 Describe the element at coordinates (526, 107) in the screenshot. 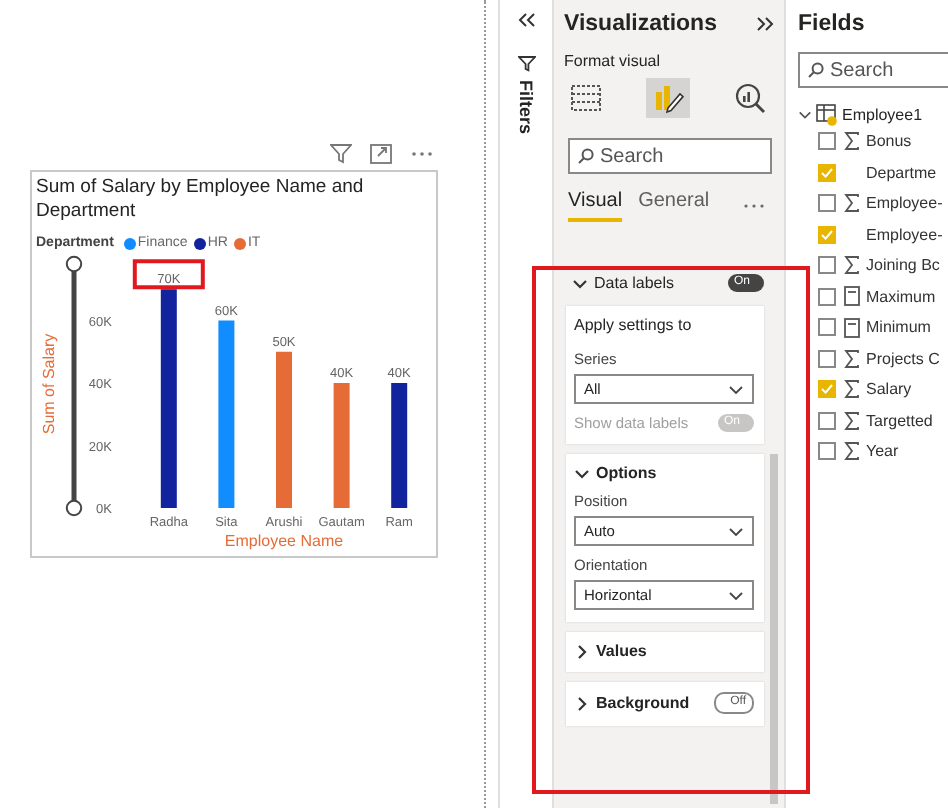

I see `filters-pane-tab: Filters` at that location.